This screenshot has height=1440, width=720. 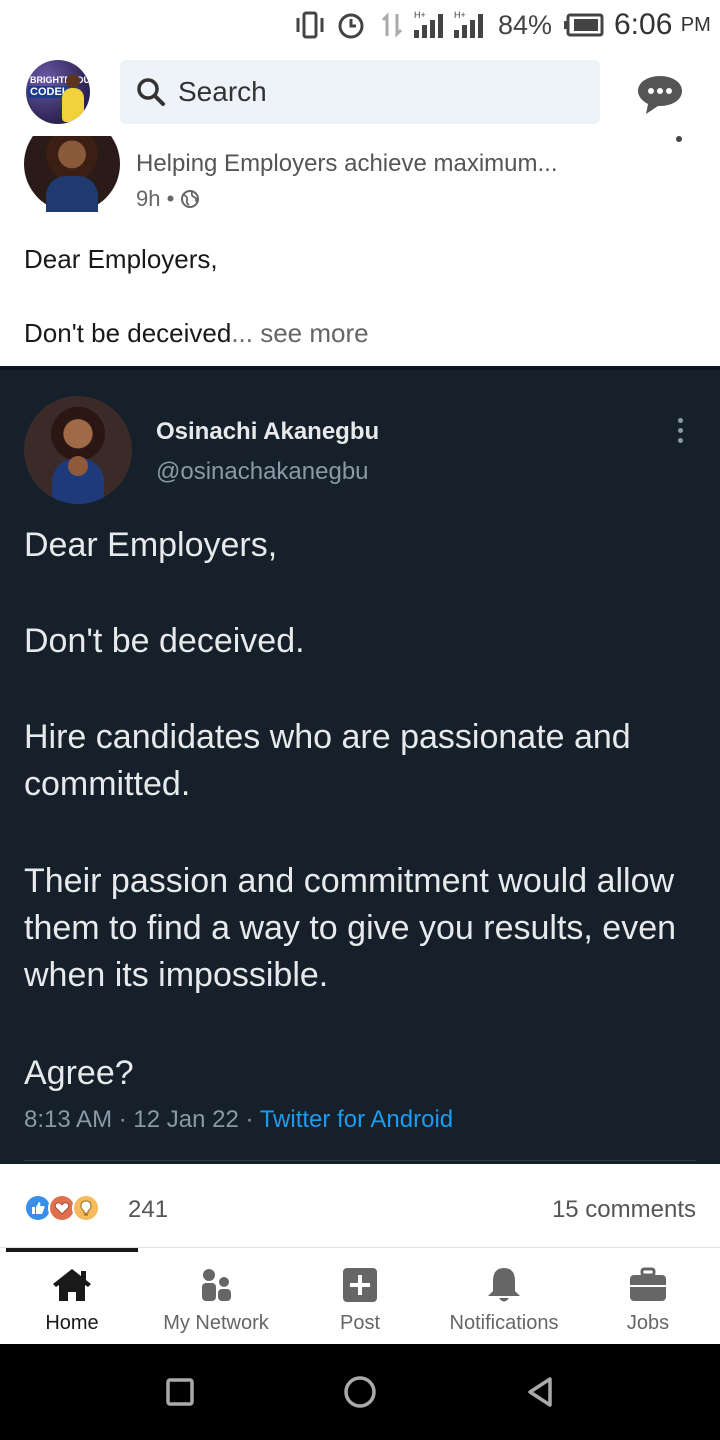 I want to click on nav-home: Home, so click(x=72, y=1299).